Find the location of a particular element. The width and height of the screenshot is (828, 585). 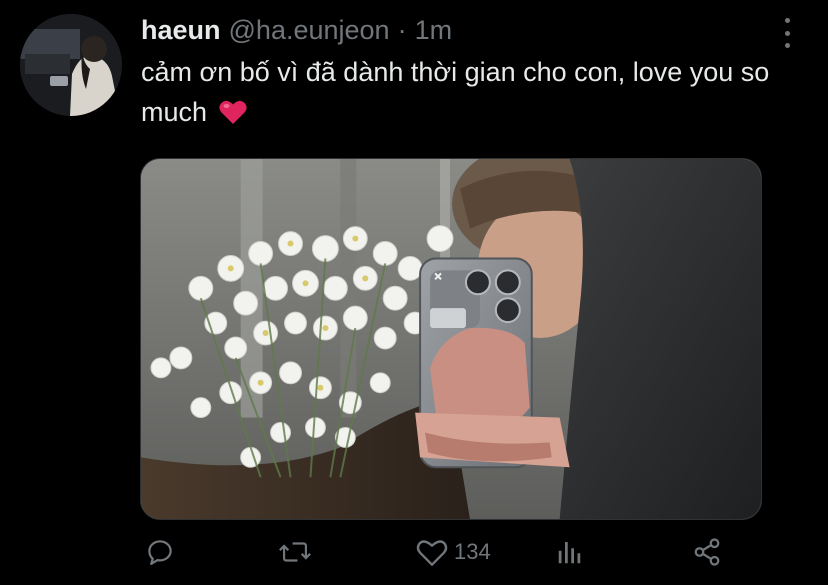

reply-button is located at coordinates (160, 552).